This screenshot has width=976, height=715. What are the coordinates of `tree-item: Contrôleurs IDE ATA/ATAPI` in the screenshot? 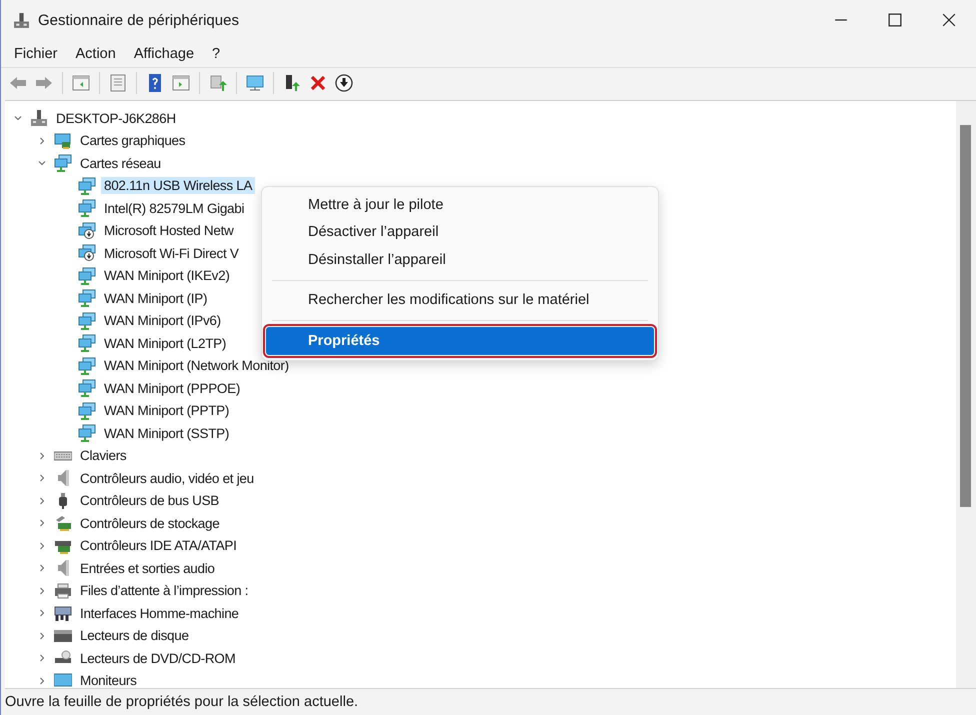 It's located at (158, 545).